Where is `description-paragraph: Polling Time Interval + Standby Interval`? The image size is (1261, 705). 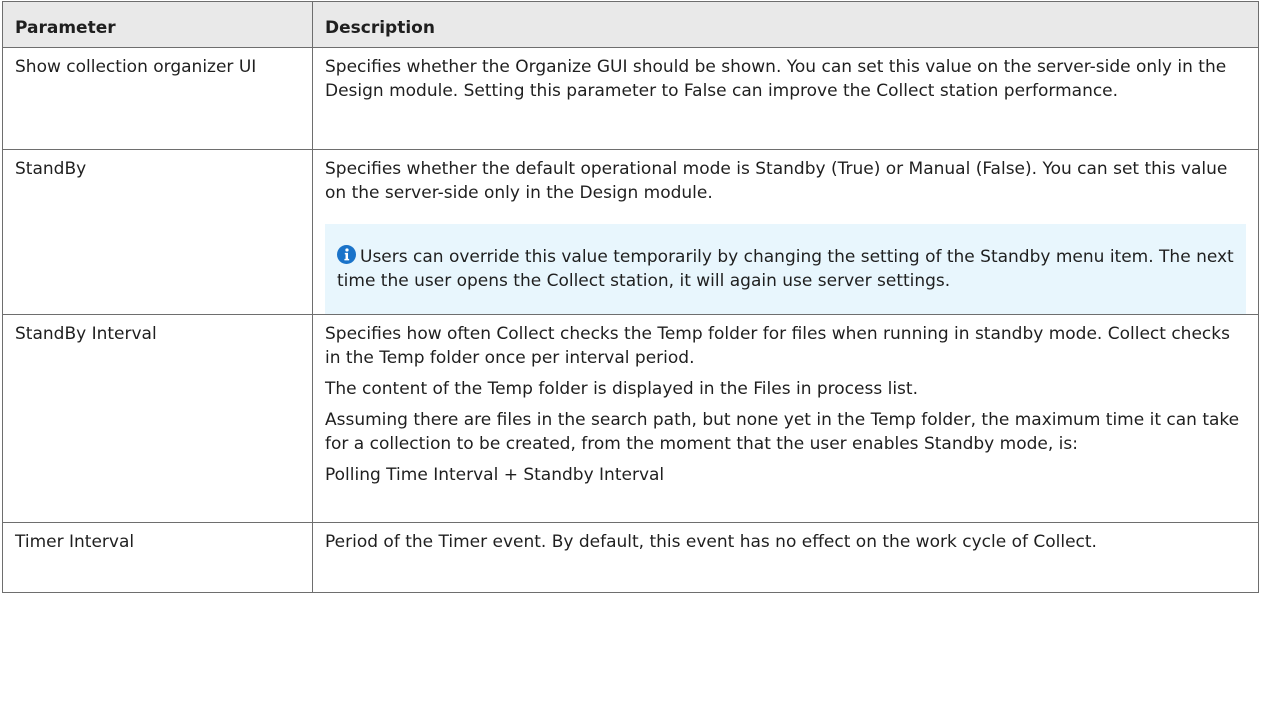
description-paragraph: Polling Time Interval + Standby Interval is located at coordinates (495, 475).